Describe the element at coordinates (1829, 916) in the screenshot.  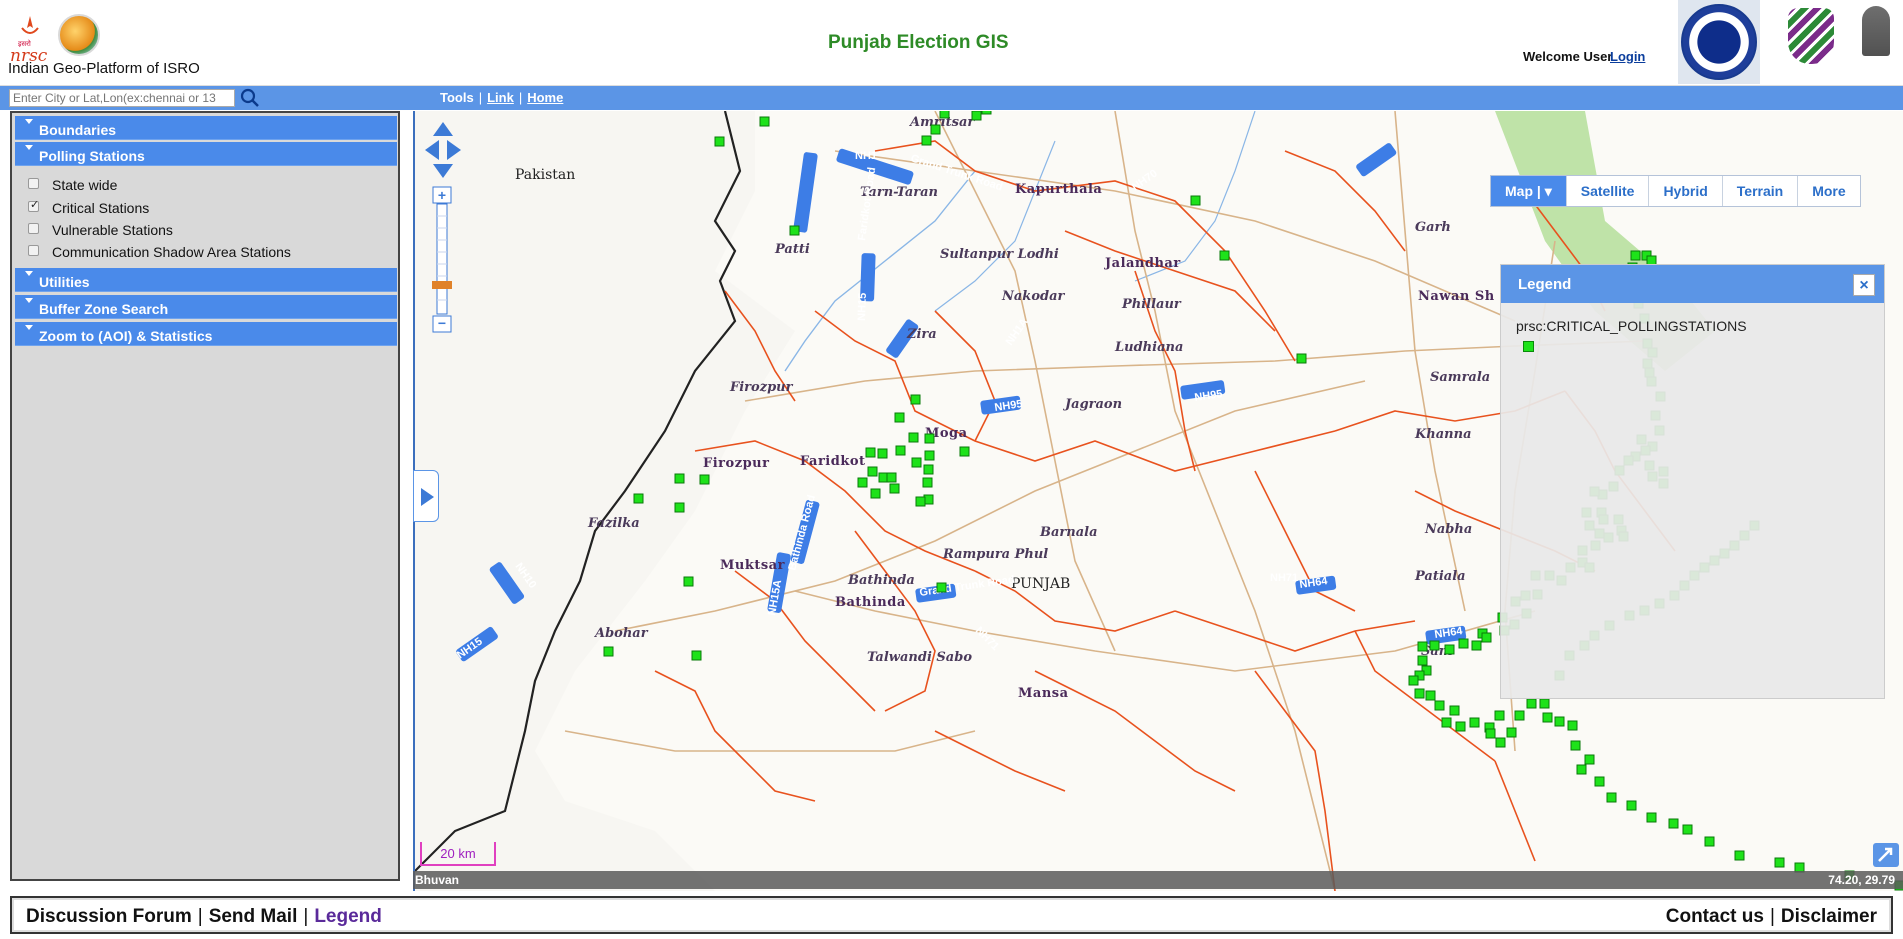
I see `disclaimer-link: Disclaimer` at that location.